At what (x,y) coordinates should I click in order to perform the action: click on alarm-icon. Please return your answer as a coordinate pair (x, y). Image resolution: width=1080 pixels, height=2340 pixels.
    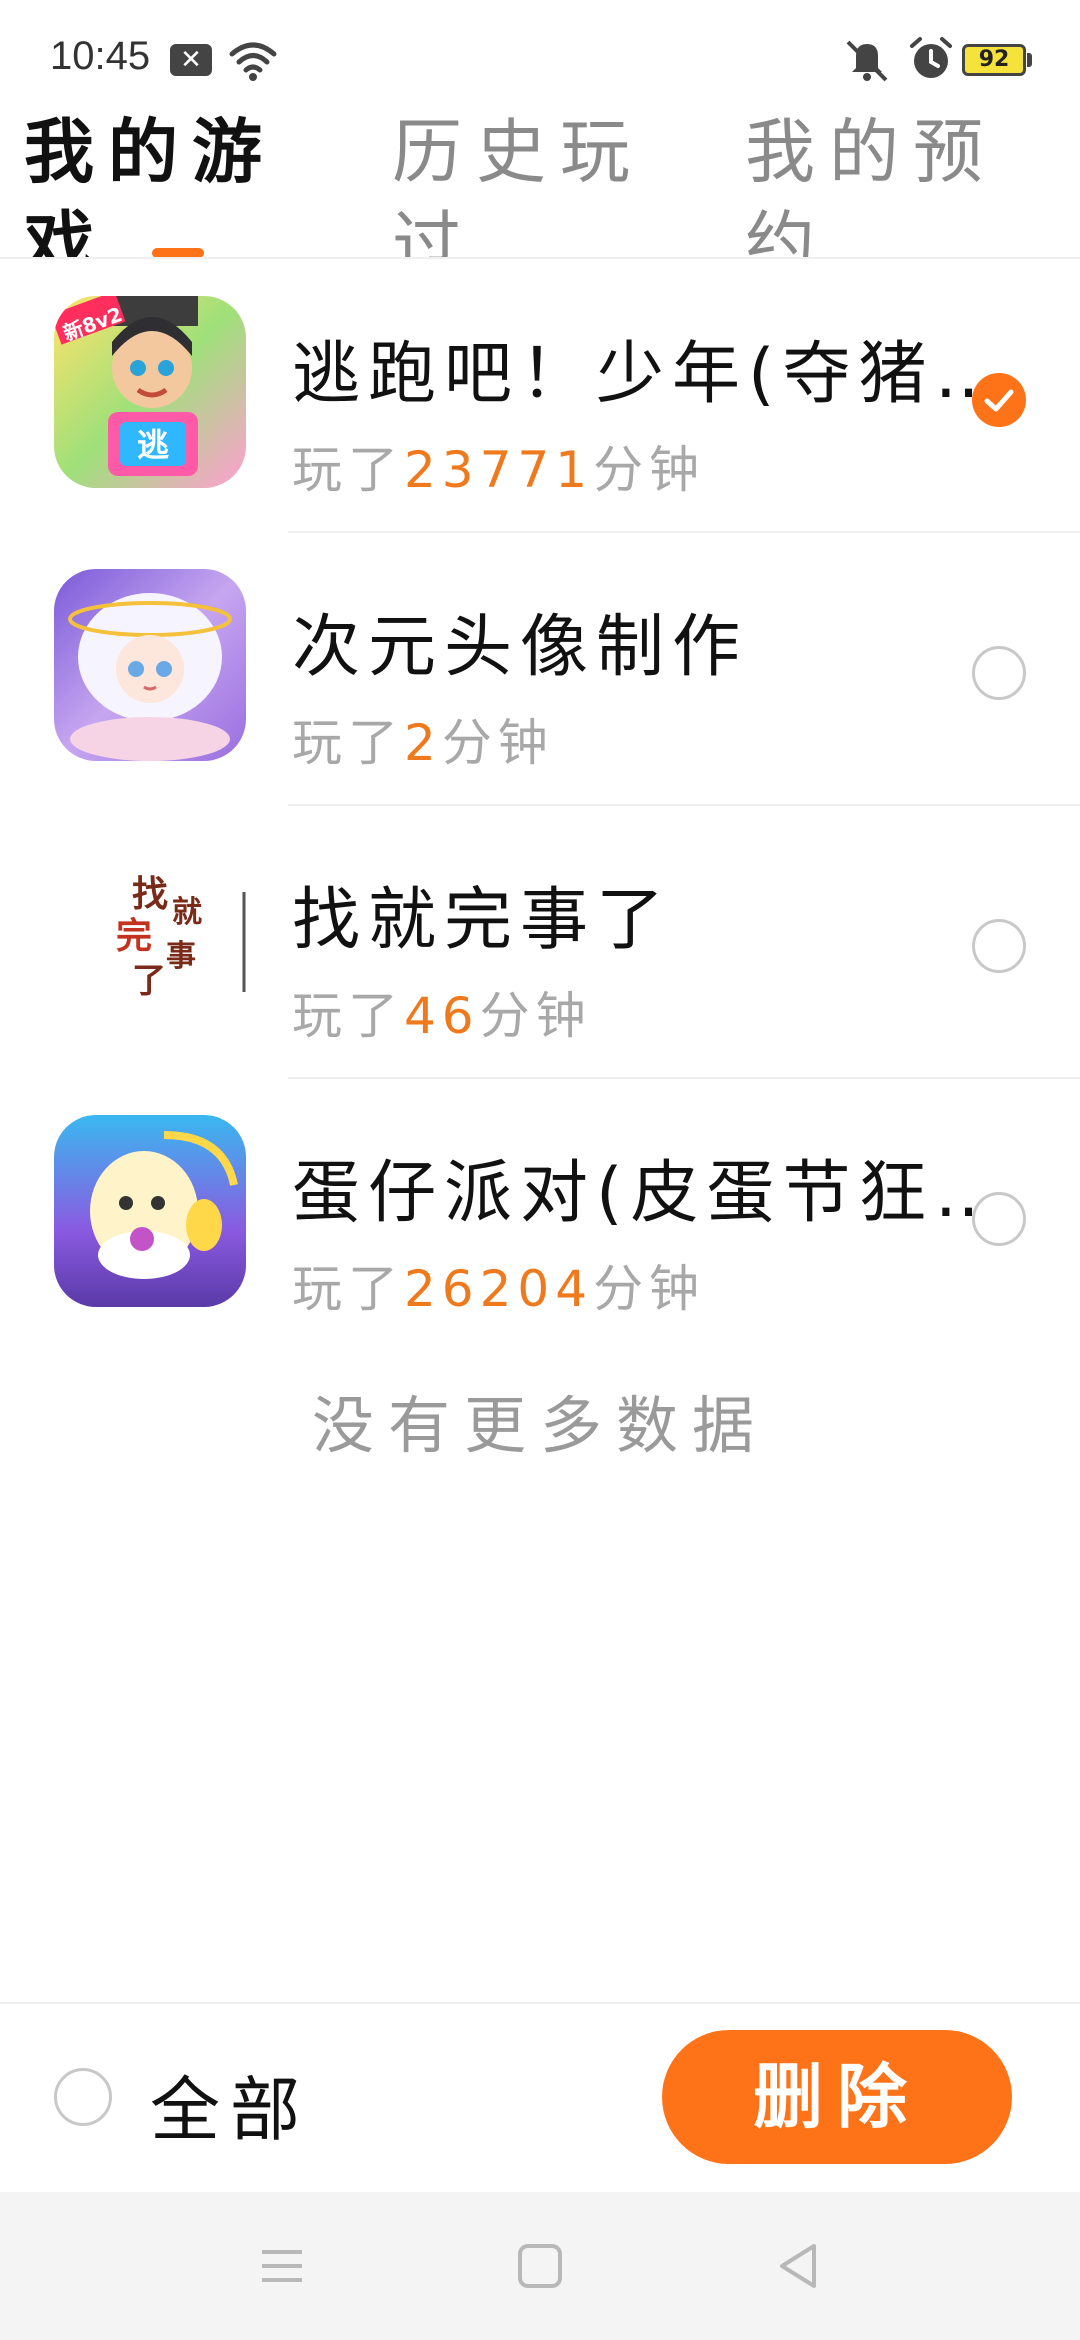
    Looking at the image, I should click on (931, 57).